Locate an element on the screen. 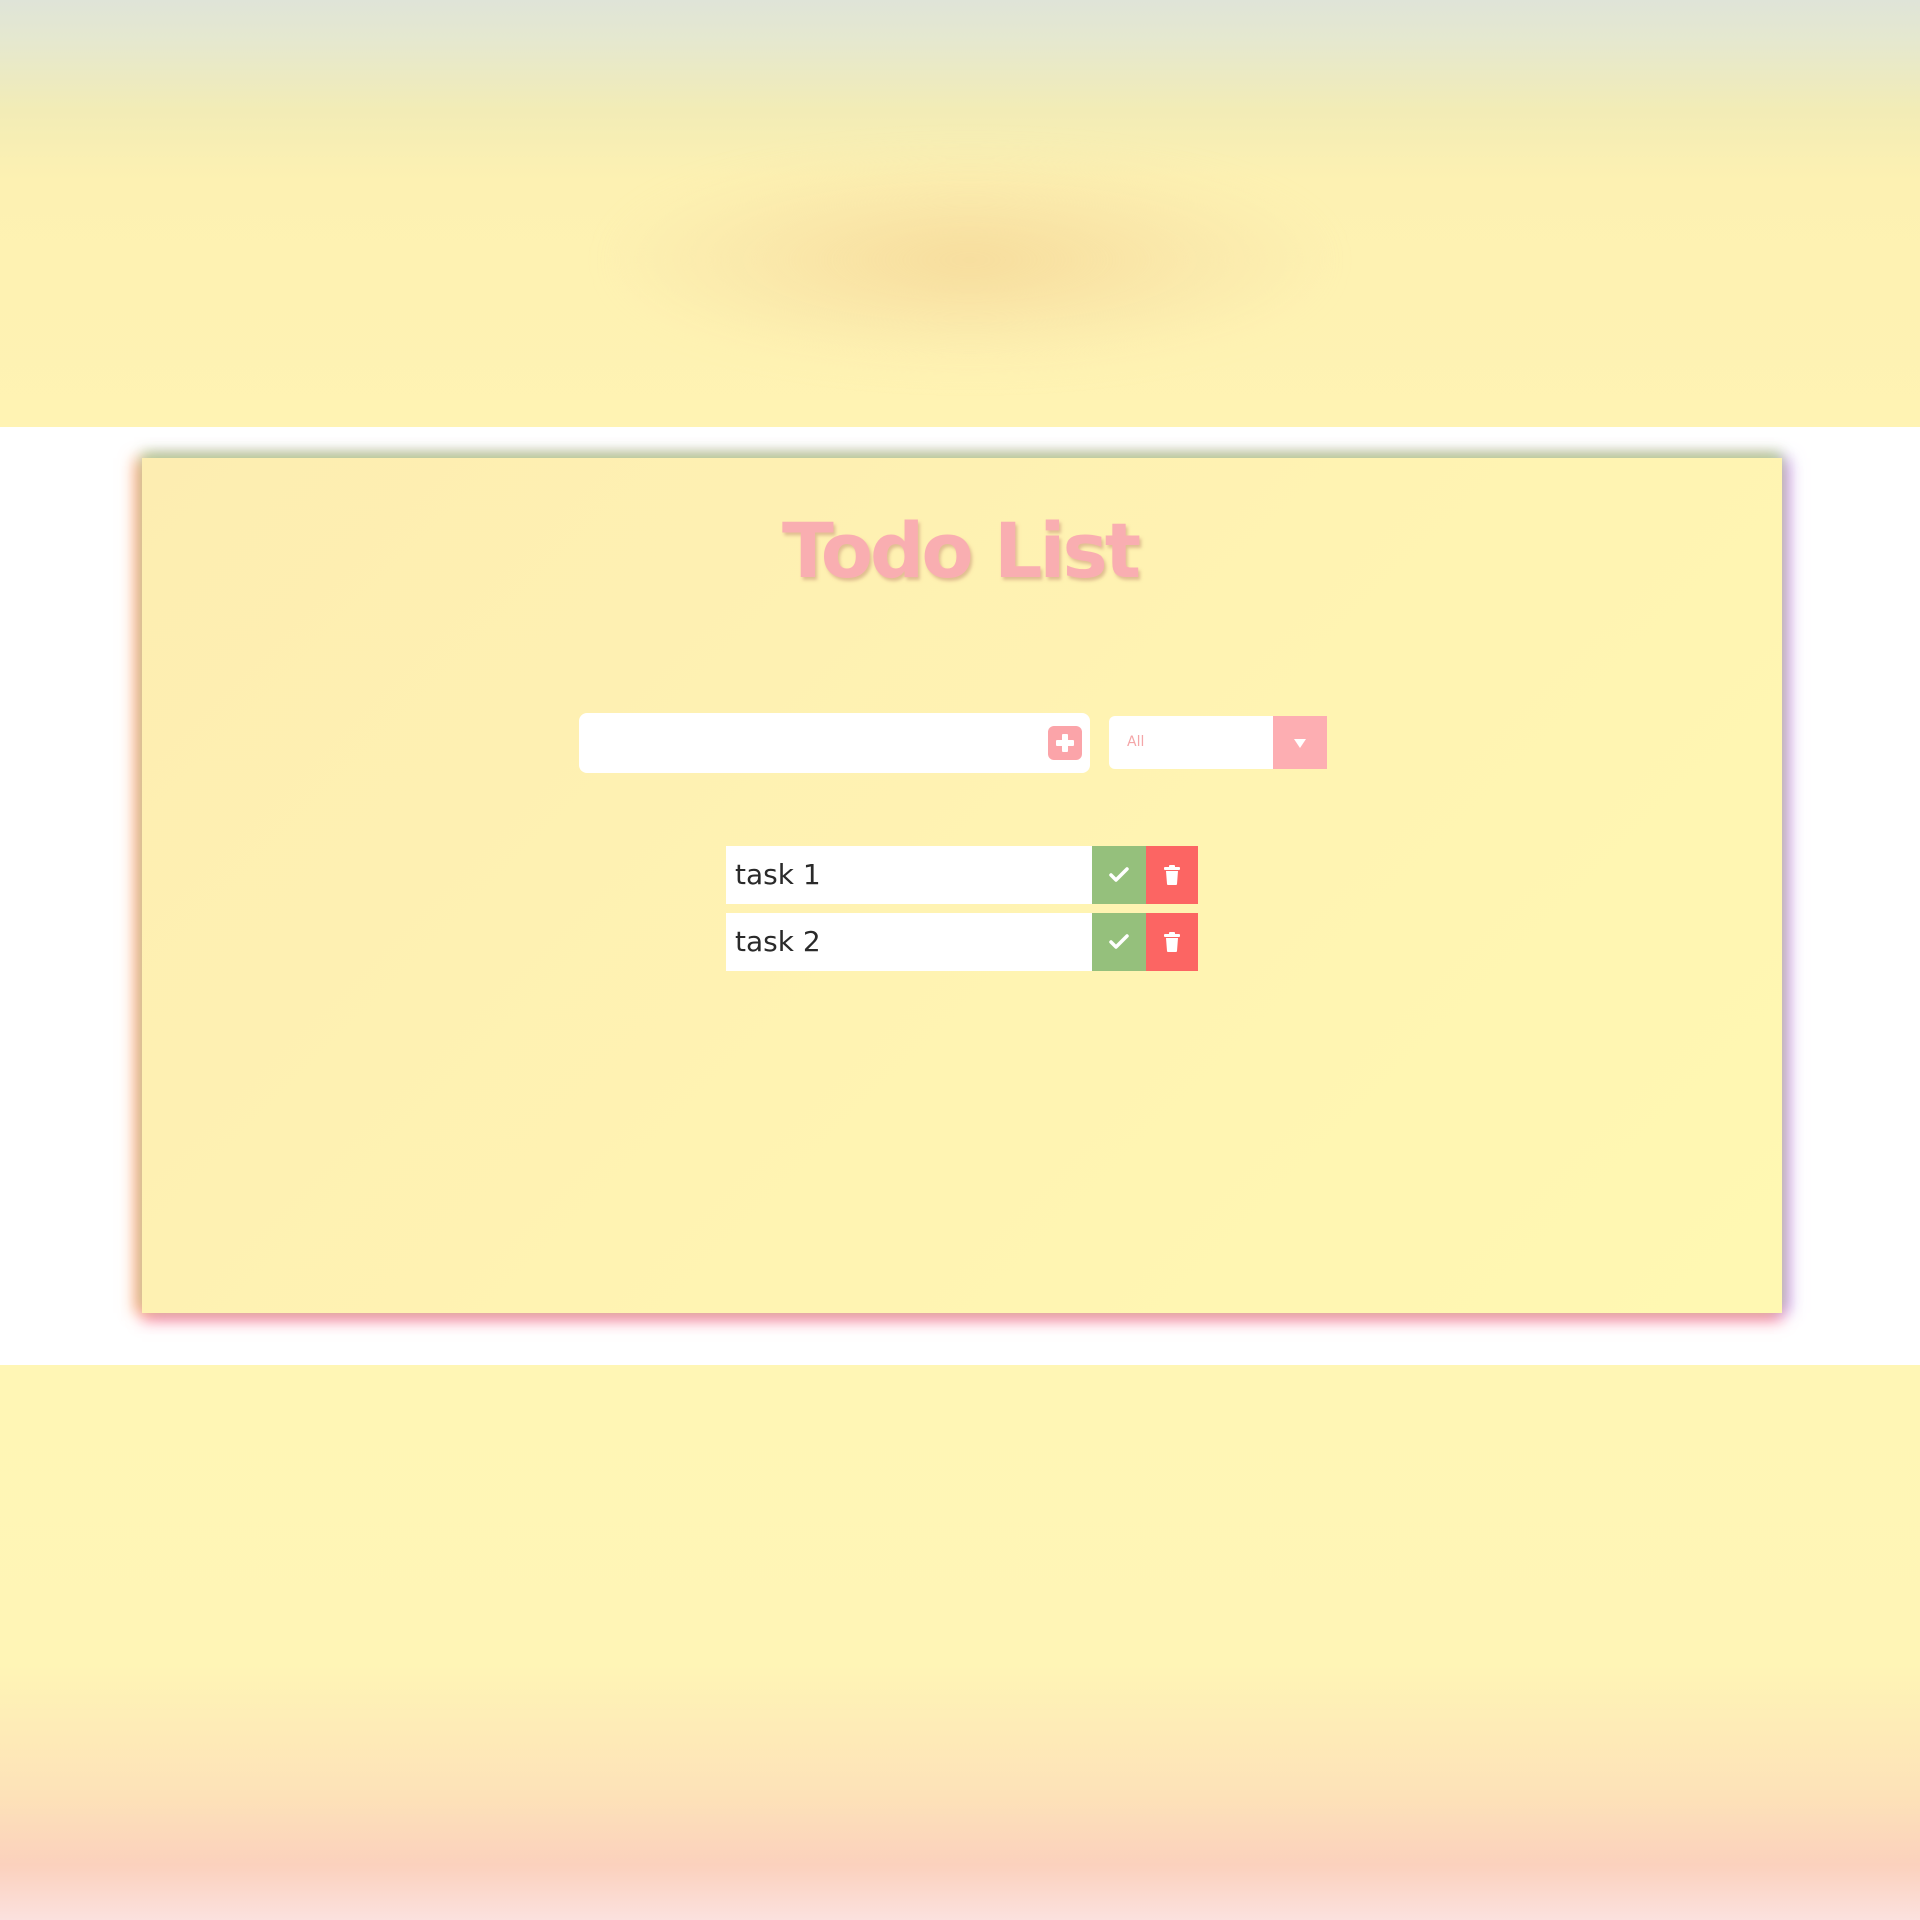  triangle-down-icon is located at coordinates (1300, 743).